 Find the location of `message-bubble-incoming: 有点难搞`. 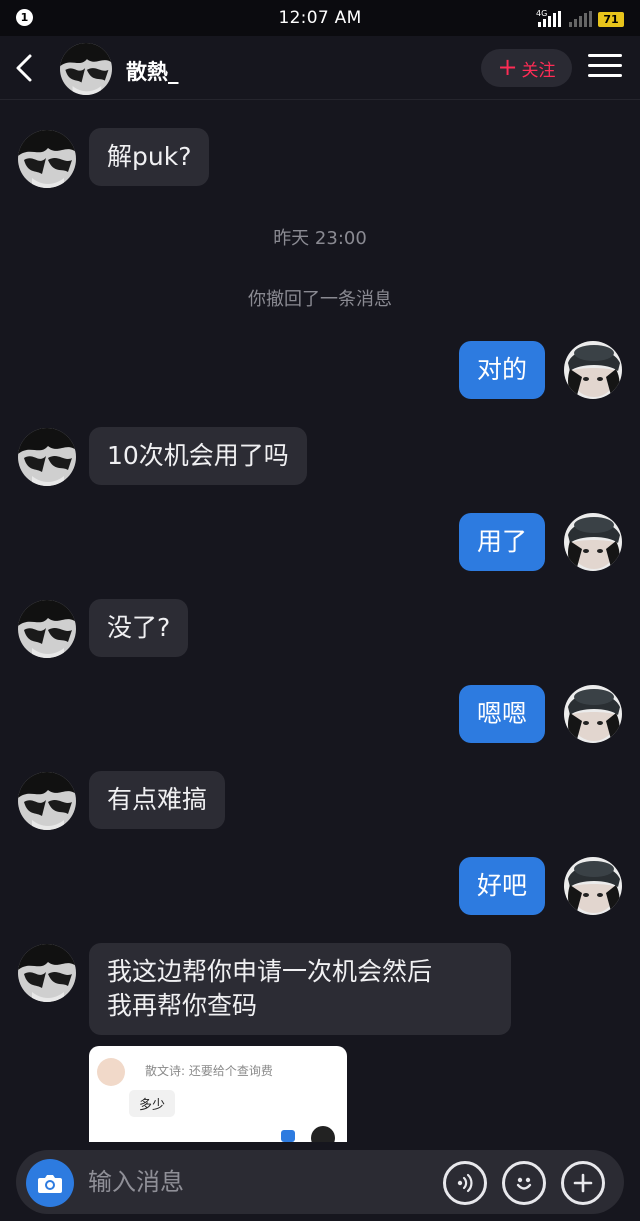

message-bubble-incoming: 有点难搞 is located at coordinates (157, 800).